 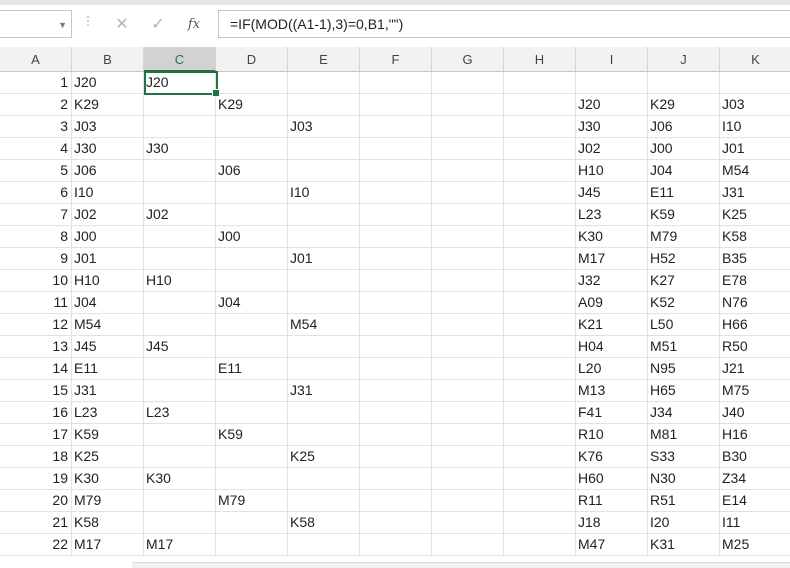 I want to click on cell-b: M17, so click(x=108, y=545).